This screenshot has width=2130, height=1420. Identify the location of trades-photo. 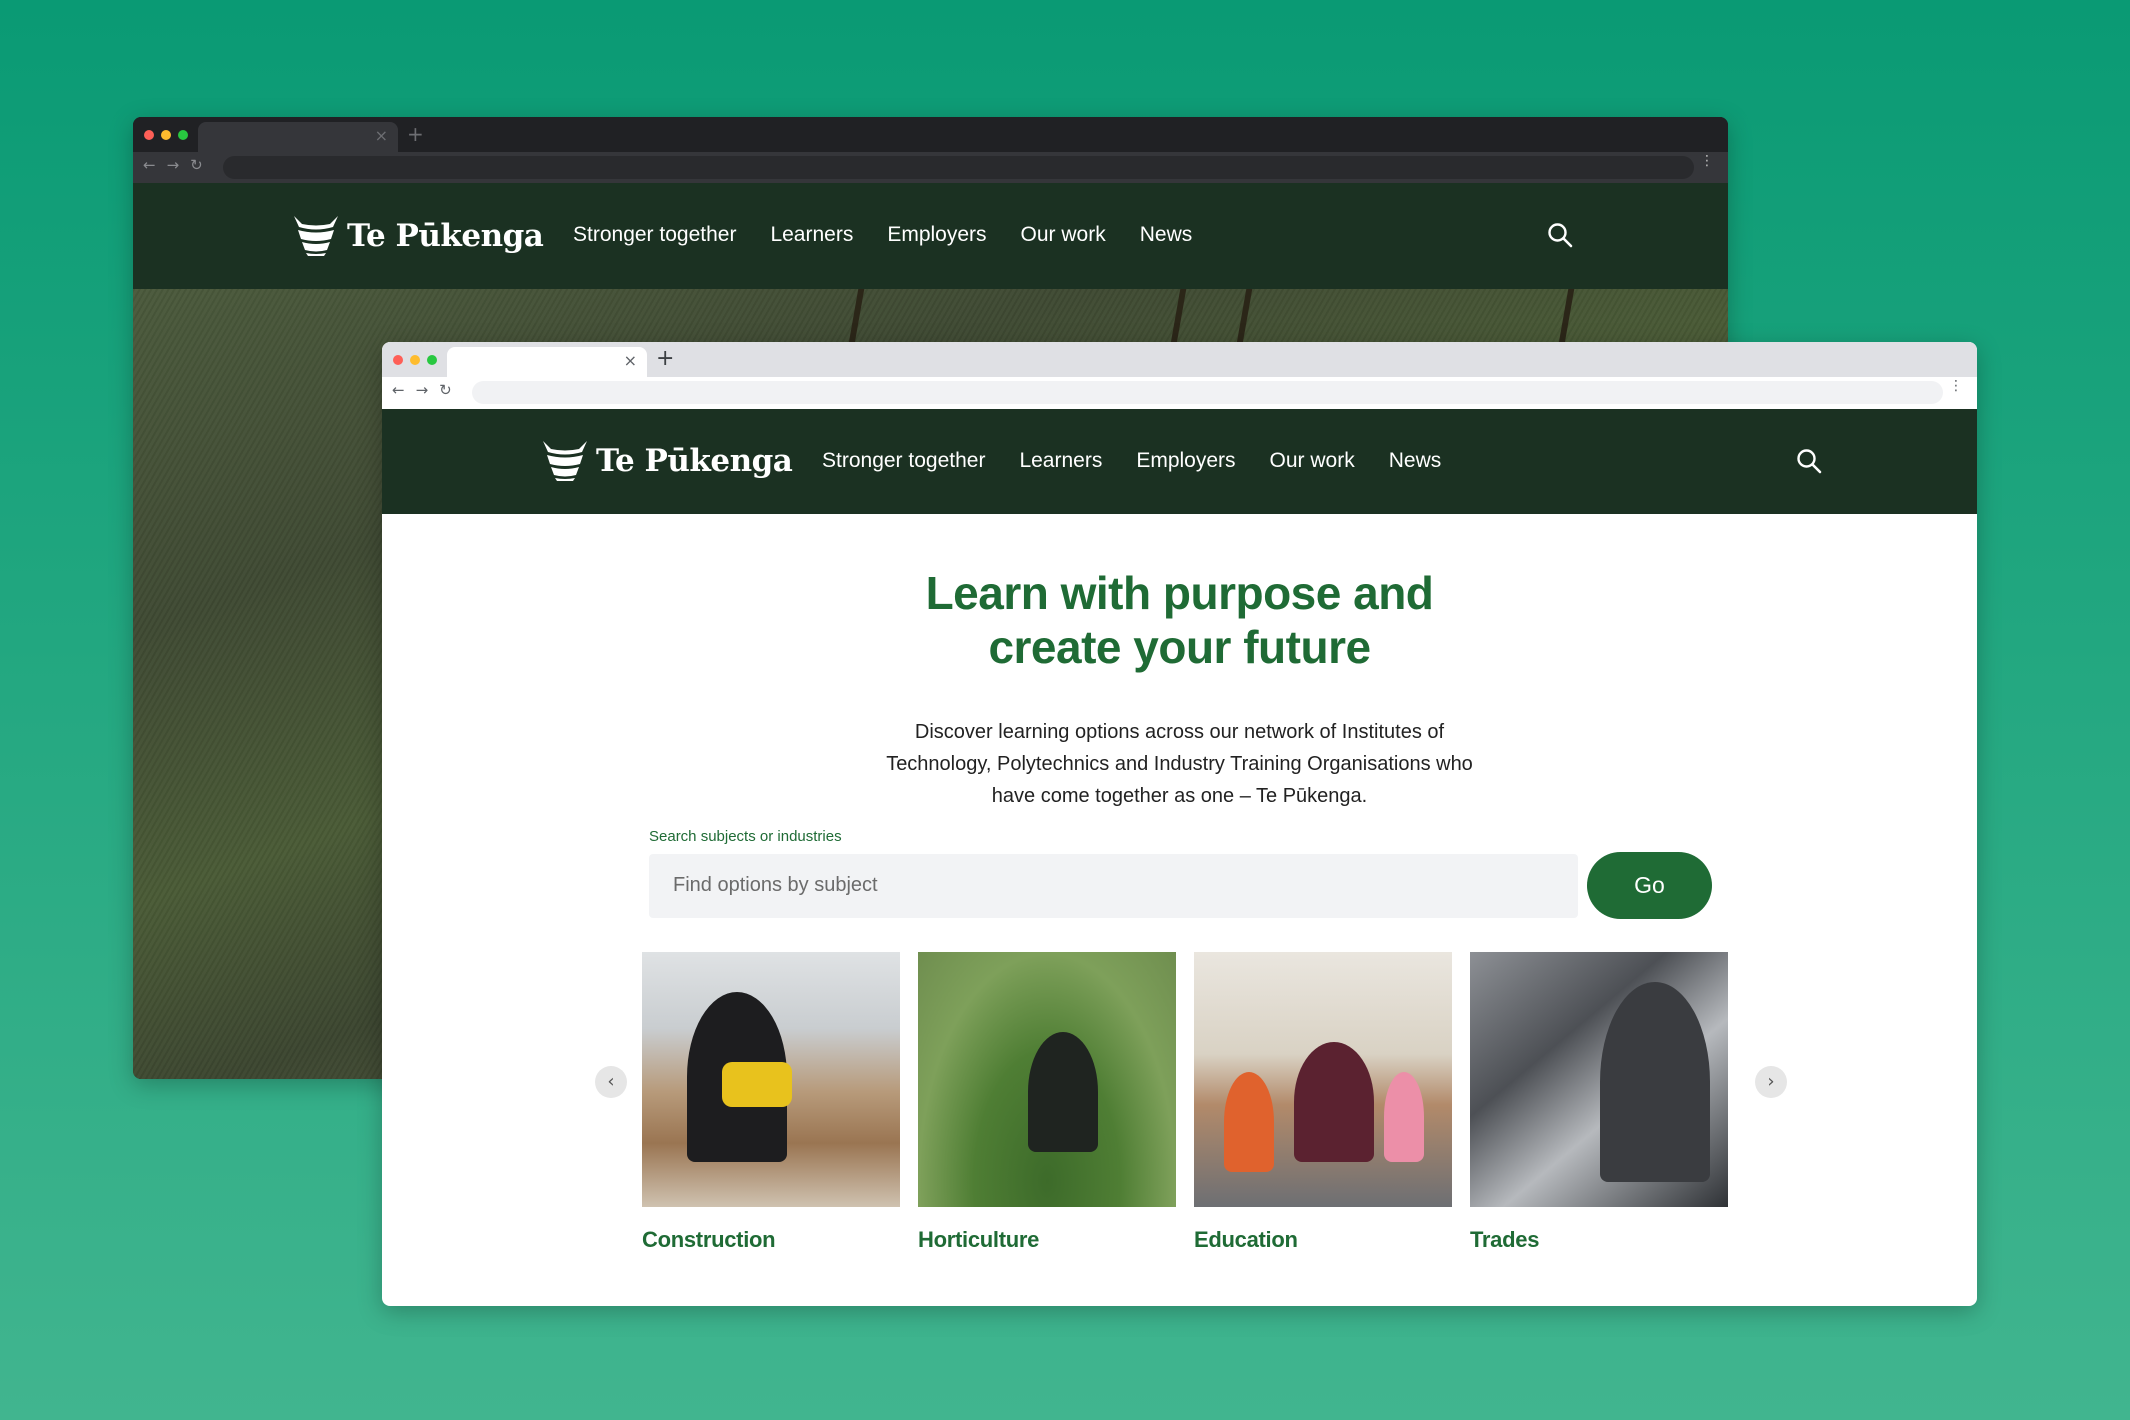
(1599, 1079).